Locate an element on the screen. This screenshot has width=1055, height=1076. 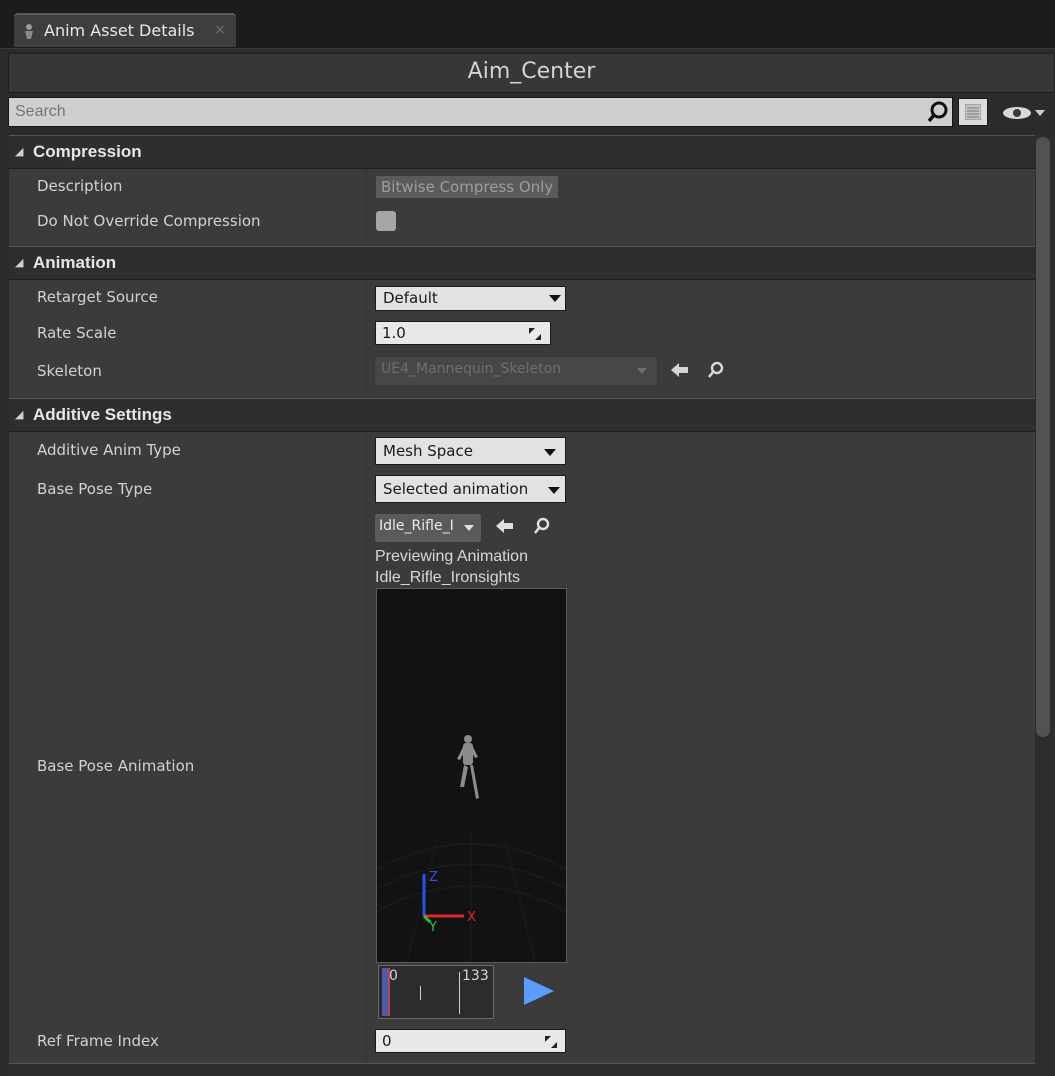
asset-title-bar: Aim_Center is located at coordinates (531, 73).